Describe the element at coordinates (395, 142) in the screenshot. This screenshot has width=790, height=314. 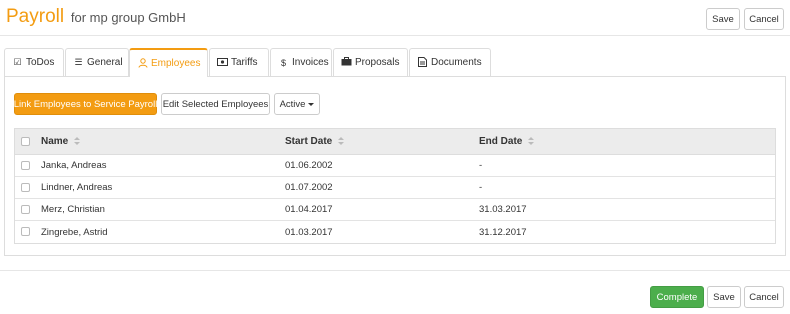
I see `table-header: Name Start Date End Date` at that location.